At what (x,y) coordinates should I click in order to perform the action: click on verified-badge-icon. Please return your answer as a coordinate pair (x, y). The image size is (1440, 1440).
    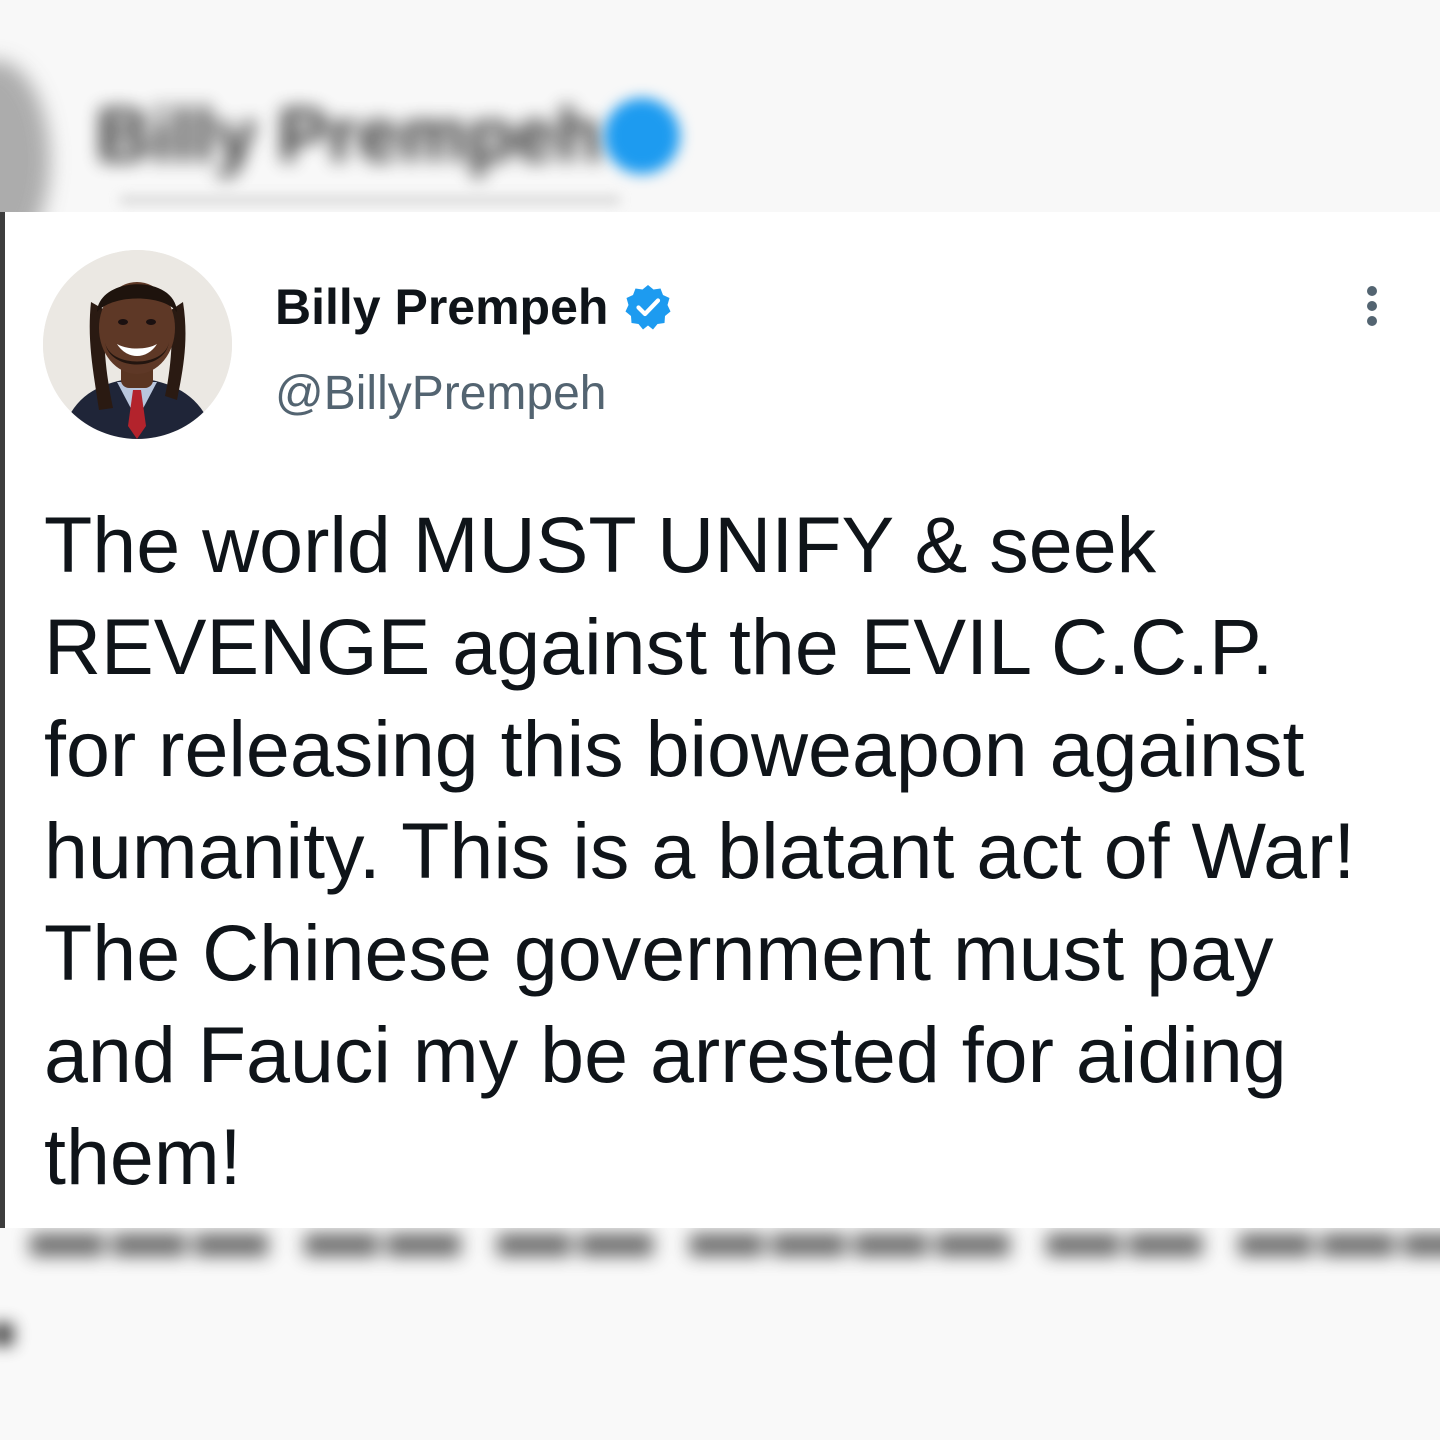
    Looking at the image, I should click on (648, 307).